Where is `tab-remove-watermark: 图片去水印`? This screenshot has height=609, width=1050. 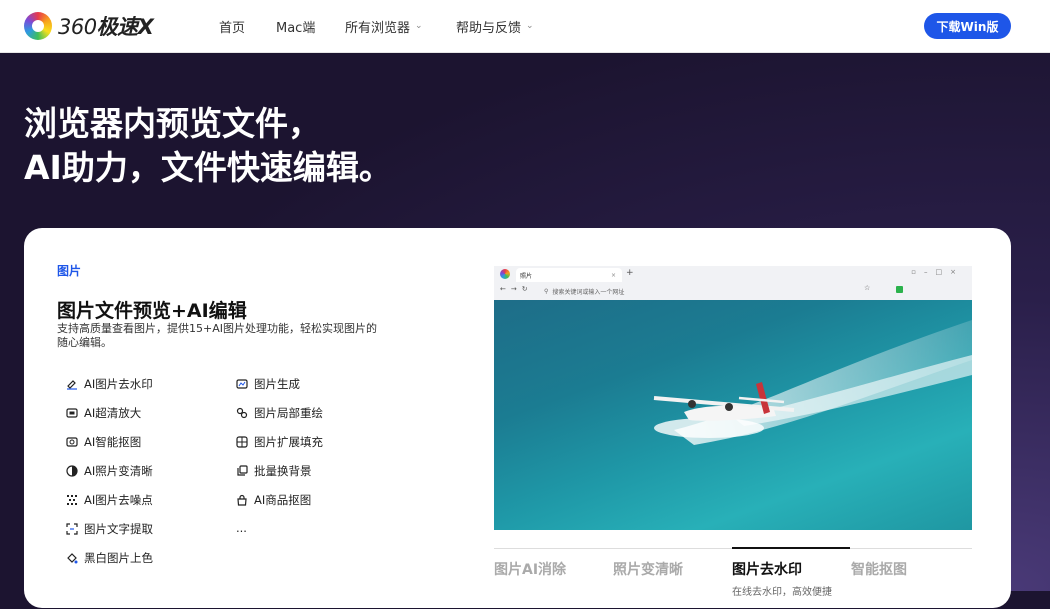
tab-remove-watermark: 图片去水印 is located at coordinates (767, 569).